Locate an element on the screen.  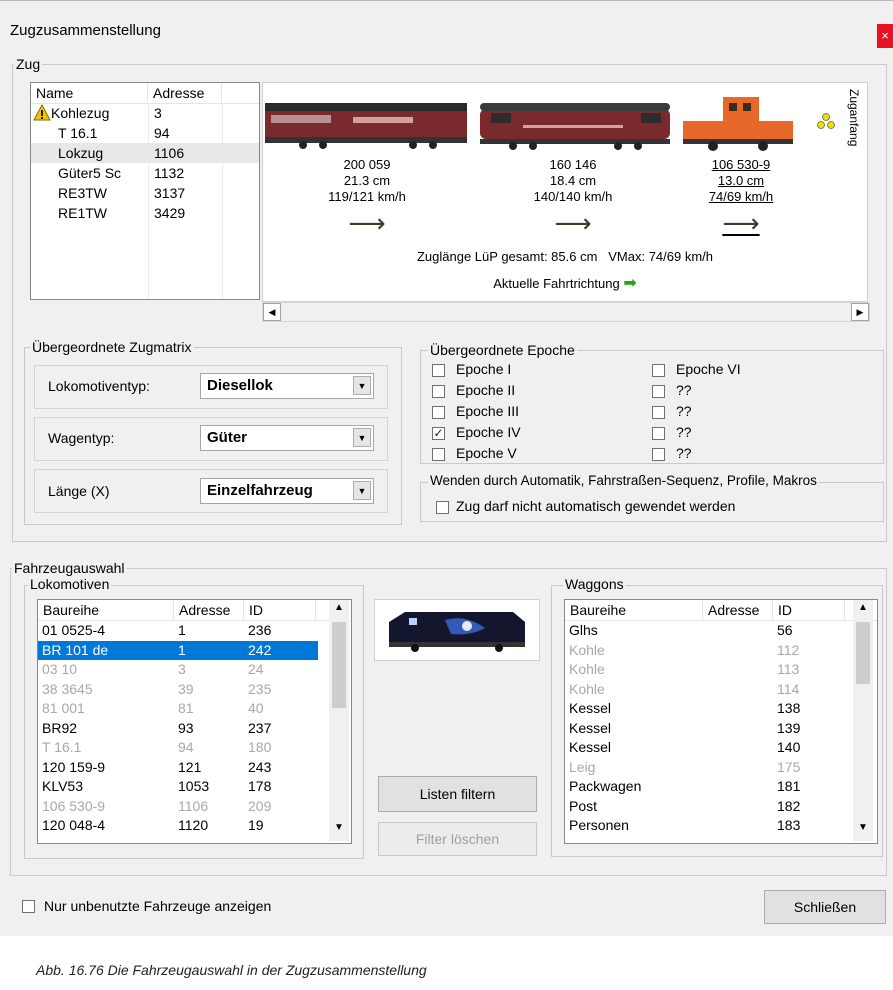
vehicle-row: Packwagen 181 is located at coordinates (707, 786).